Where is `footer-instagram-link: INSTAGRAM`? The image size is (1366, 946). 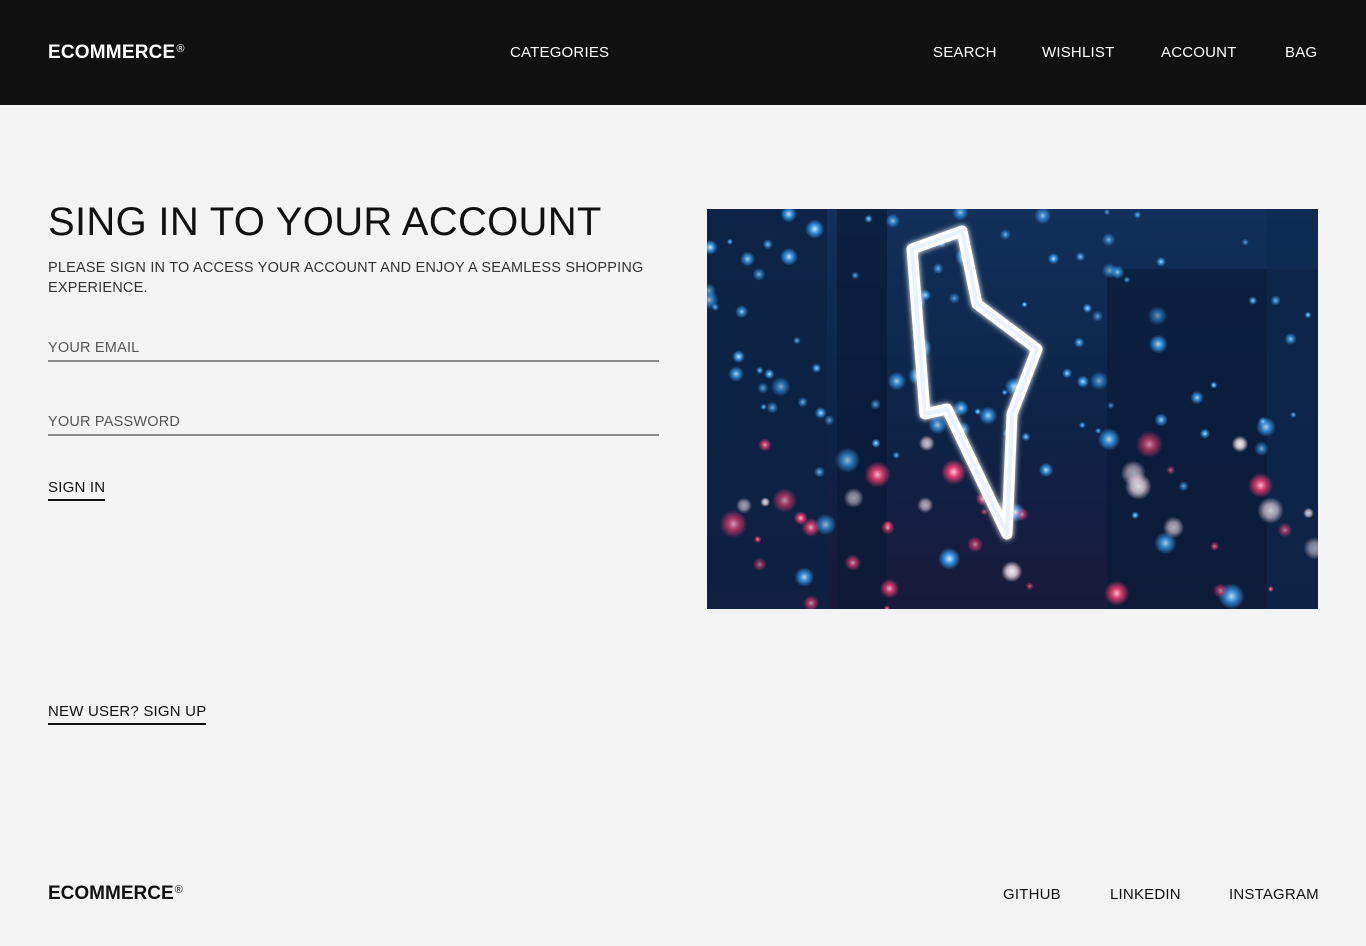
footer-instagram-link: INSTAGRAM is located at coordinates (1274, 894).